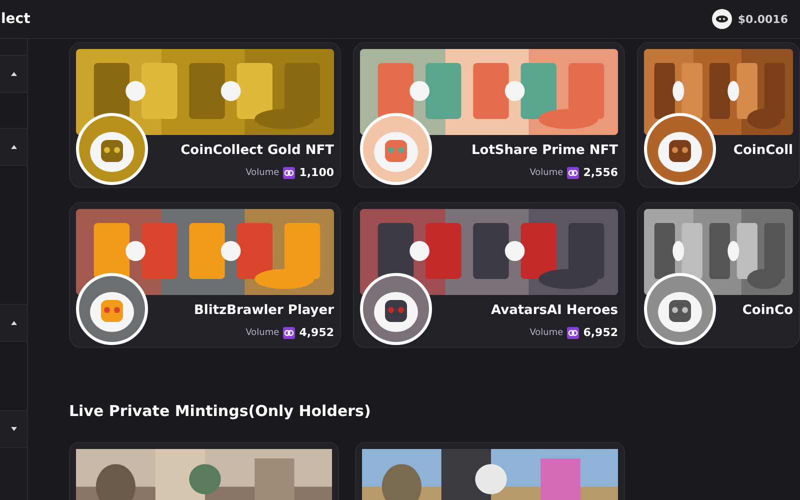 This screenshot has width=800, height=500. Describe the element at coordinates (220, 411) in the screenshot. I see `section-title: Live Private Mintings(Only Holders)` at that location.